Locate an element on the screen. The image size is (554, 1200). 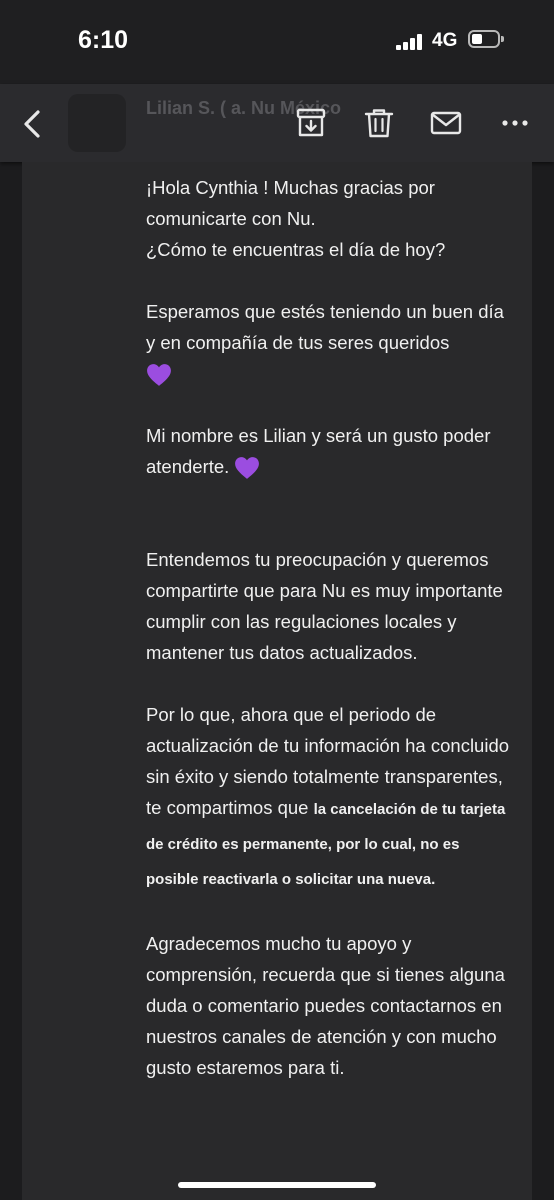
avatar is located at coordinates (97, 123).